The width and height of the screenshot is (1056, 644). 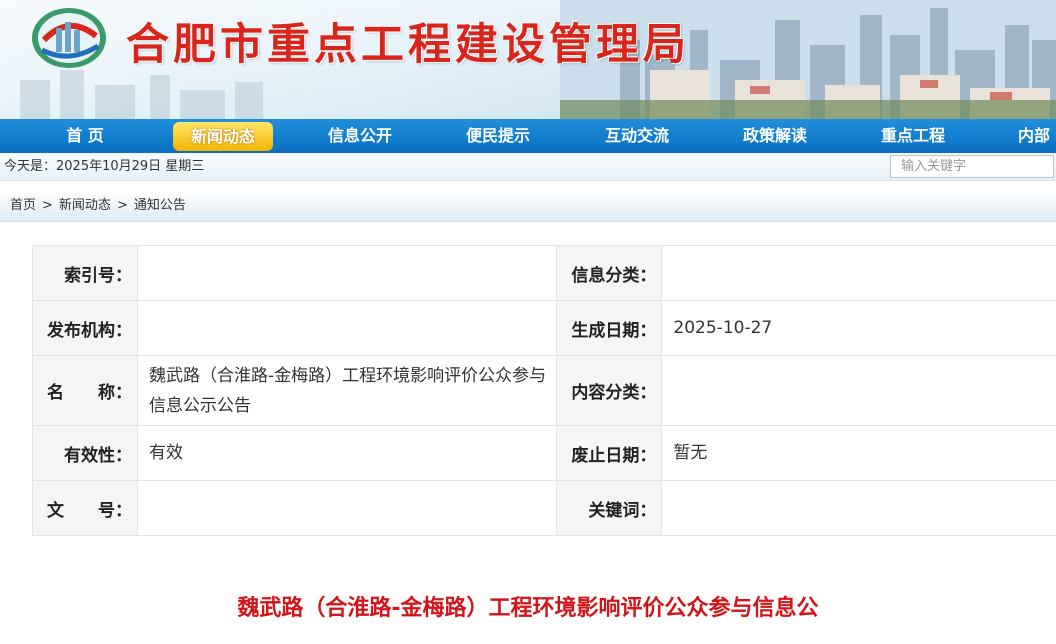 What do you see at coordinates (69, 38) in the screenshot?
I see `bureau-logo-icon` at bounding box center [69, 38].